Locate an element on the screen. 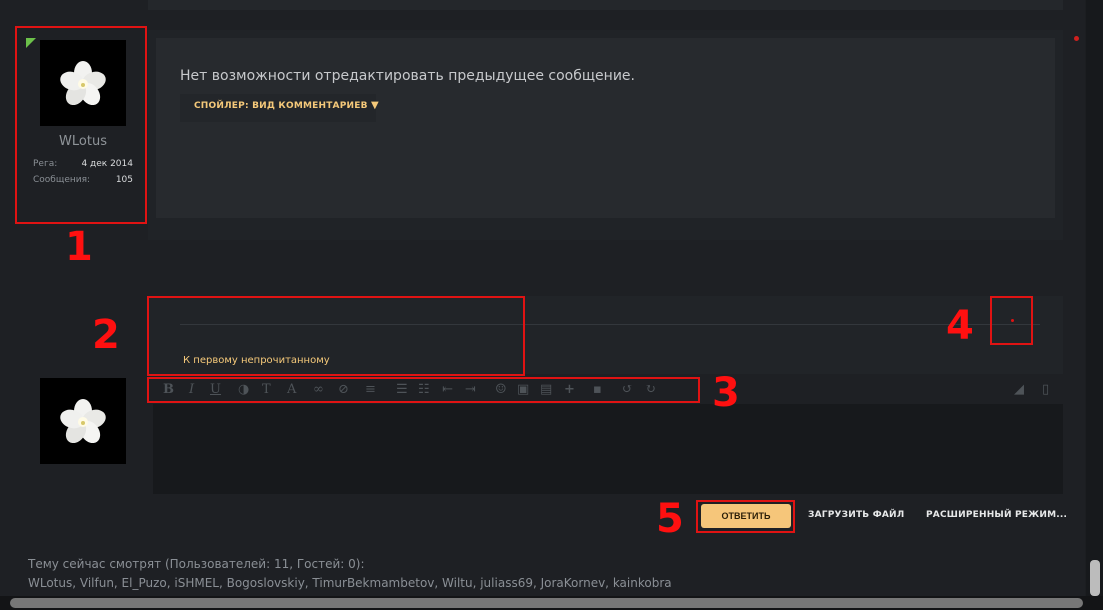 The height and width of the screenshot is (610, 1103). source-icon: ▯ is located at coordinates (1045, 389).